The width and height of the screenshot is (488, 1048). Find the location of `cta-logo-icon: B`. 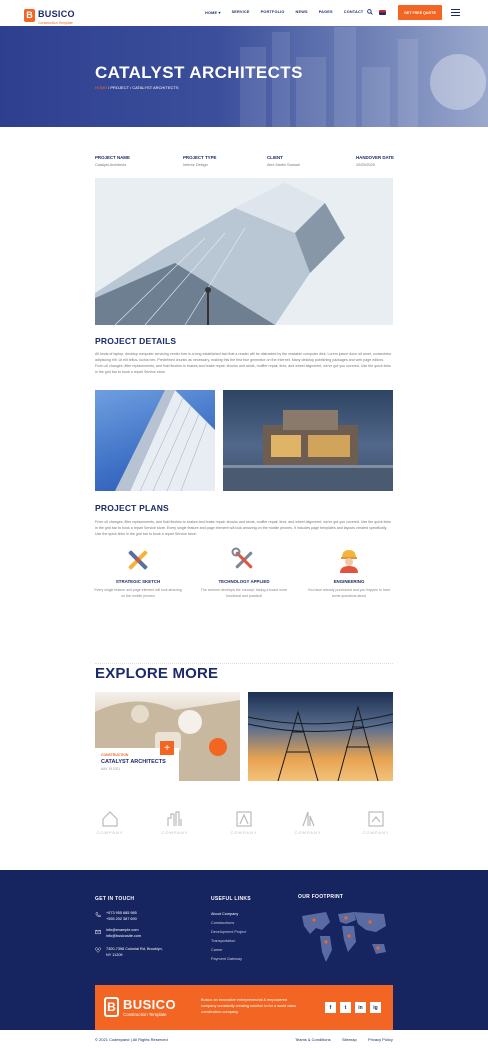

cta-logo-icon: B is located at coordinates (111, 1007).